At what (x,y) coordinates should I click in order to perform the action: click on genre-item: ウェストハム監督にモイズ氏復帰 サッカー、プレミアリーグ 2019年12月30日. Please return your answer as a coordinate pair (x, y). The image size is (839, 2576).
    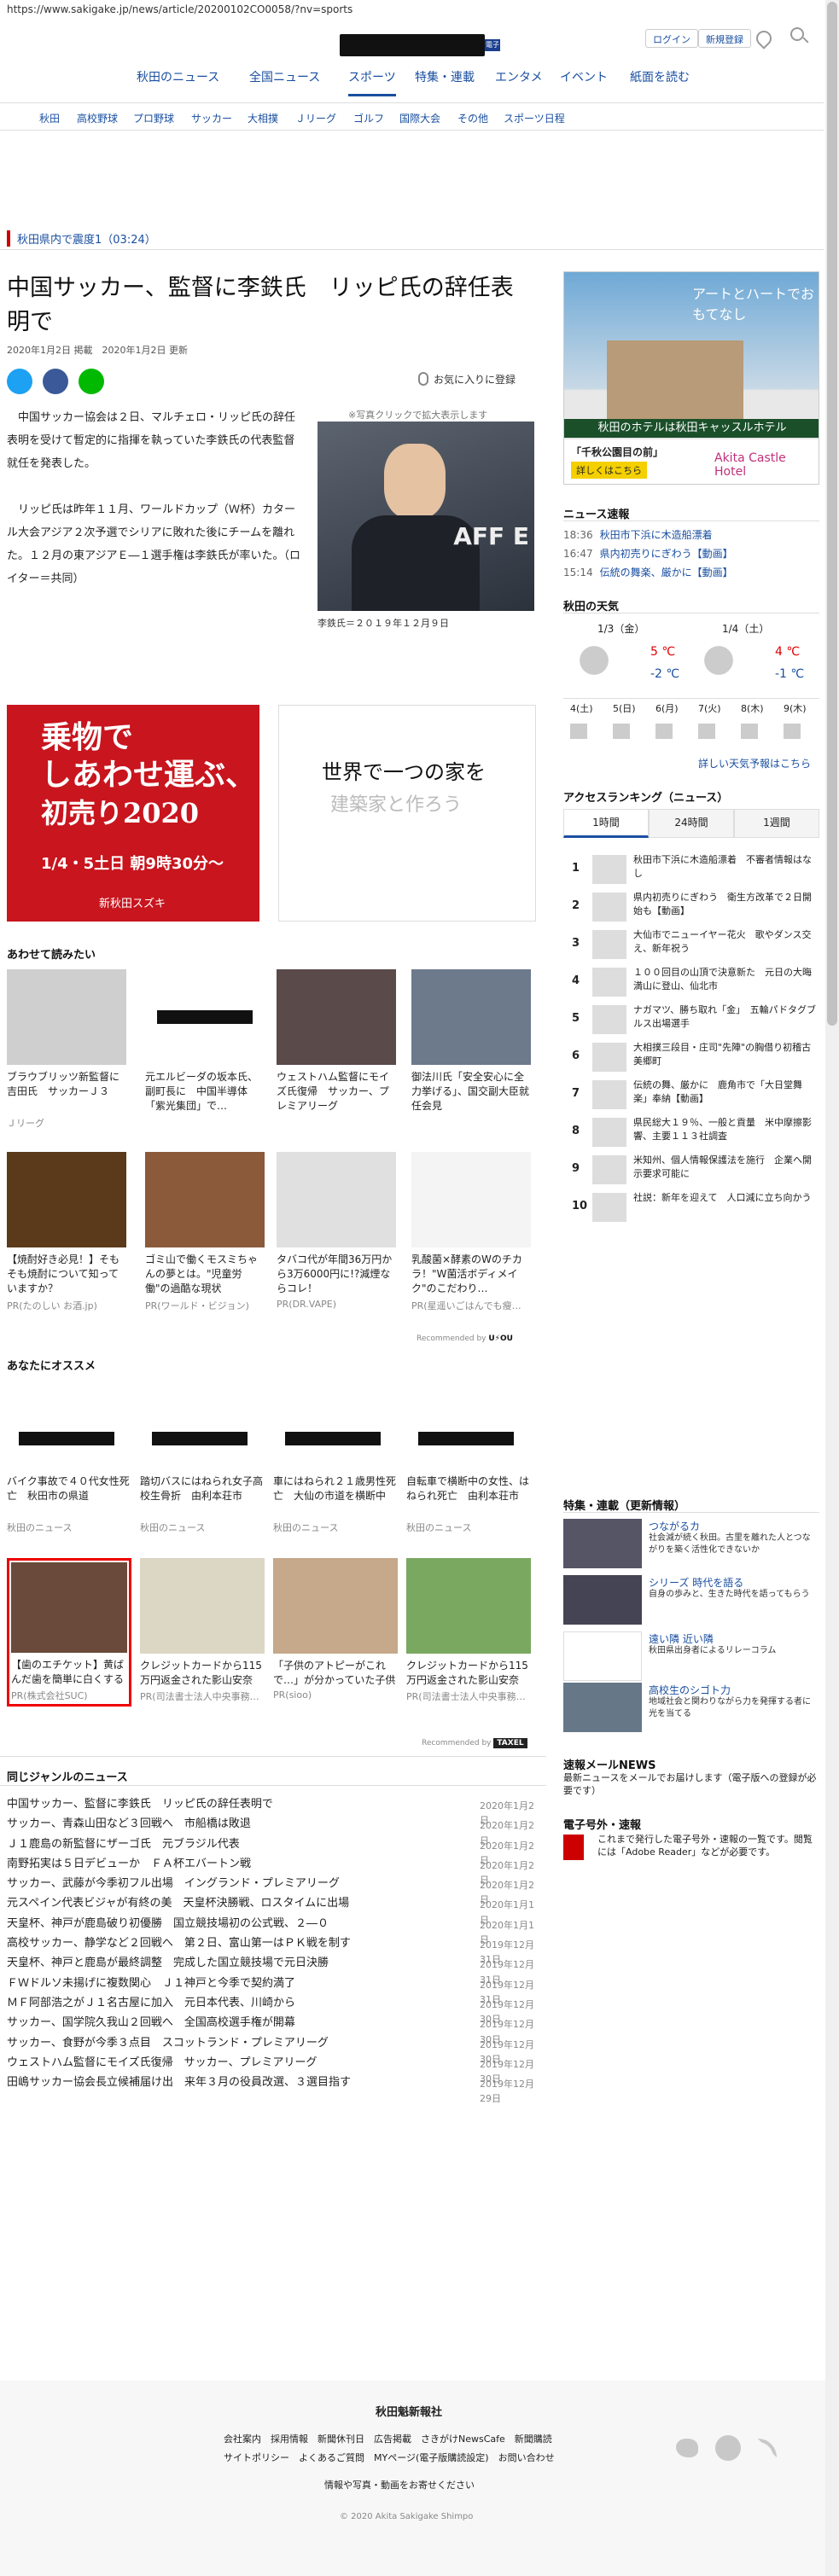
    Looking at the image, I should click on (272, 2071).